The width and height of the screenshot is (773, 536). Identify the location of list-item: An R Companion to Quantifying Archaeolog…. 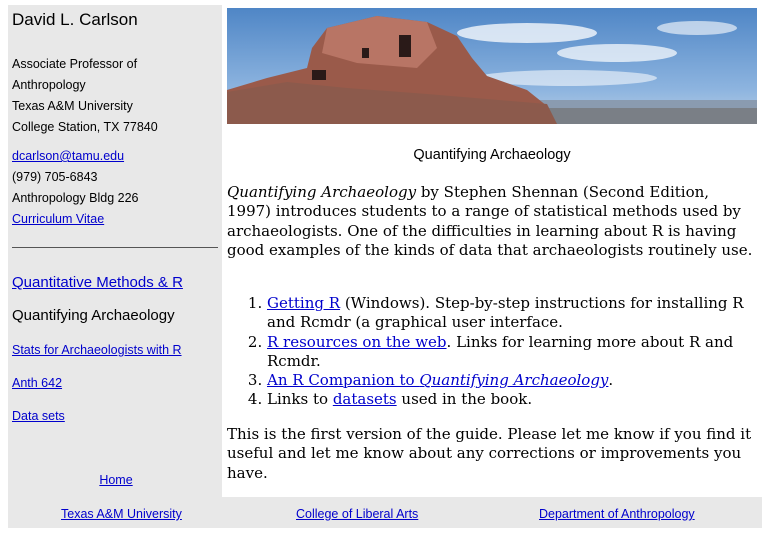
(512, 380).